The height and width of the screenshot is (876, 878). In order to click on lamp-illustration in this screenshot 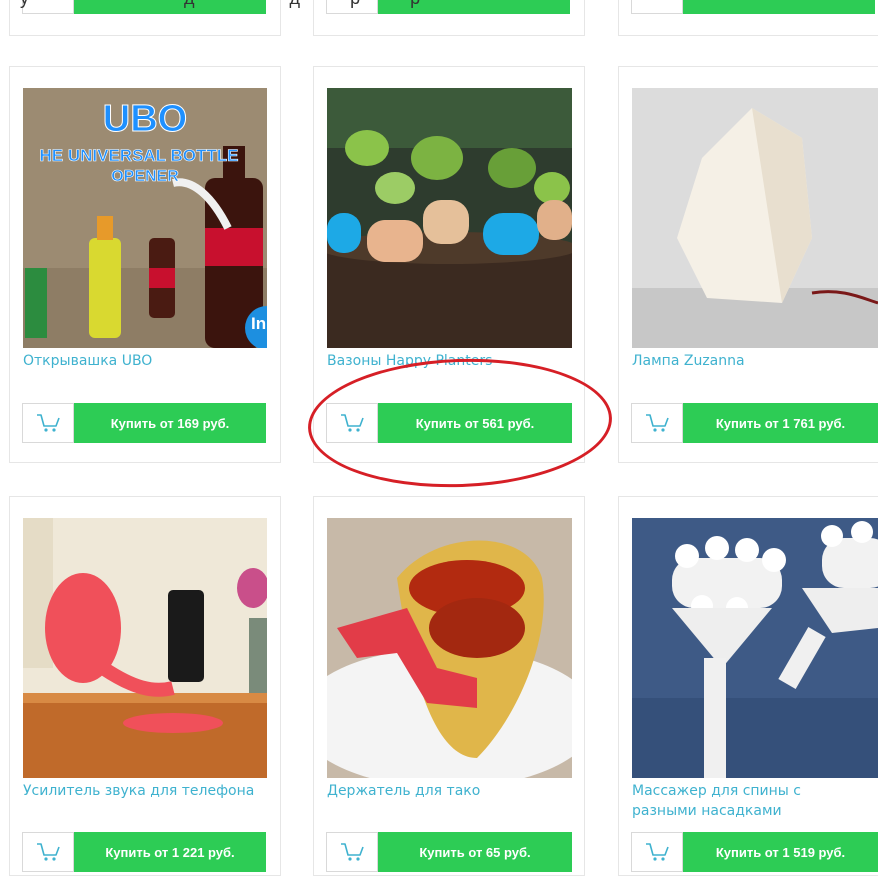, I will do `click(755, 218)`.